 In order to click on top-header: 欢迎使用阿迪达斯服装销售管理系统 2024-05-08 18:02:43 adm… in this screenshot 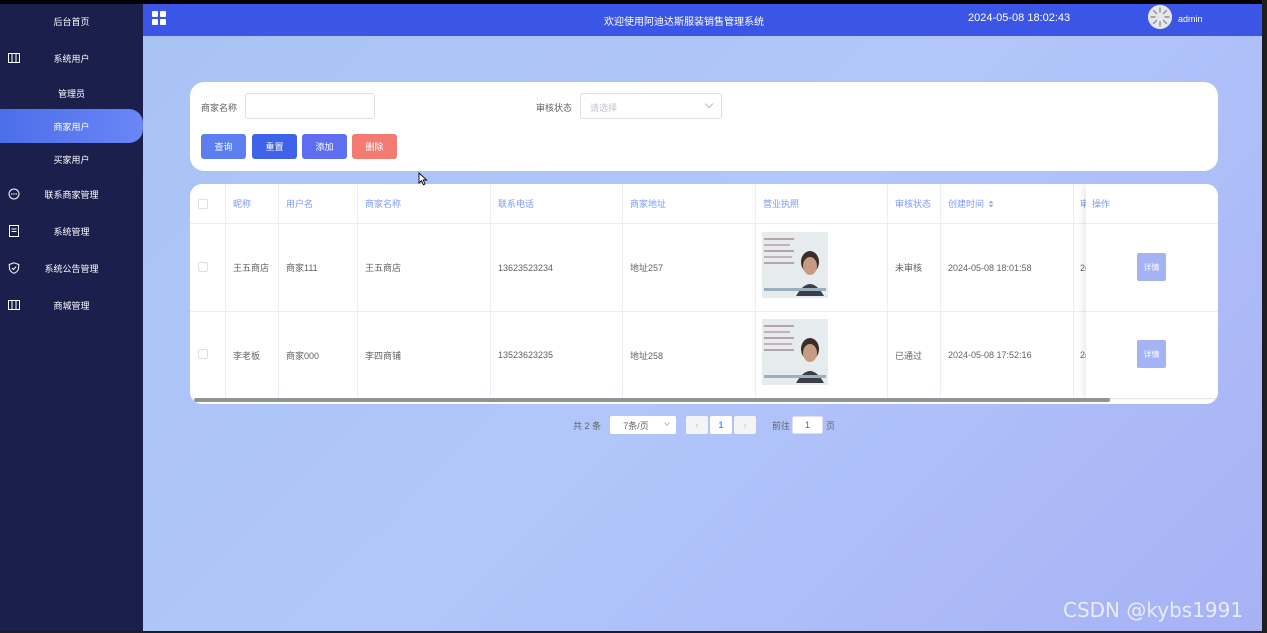, I will do `click(702, 20)`.